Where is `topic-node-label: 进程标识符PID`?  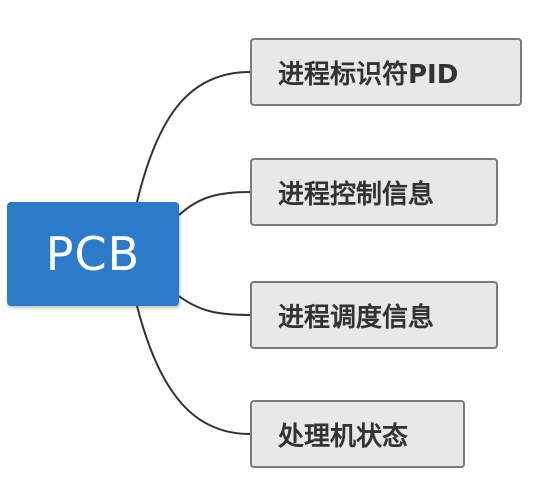
topic-node-label: 进程标识符PID is located at coordinates (368, 74).